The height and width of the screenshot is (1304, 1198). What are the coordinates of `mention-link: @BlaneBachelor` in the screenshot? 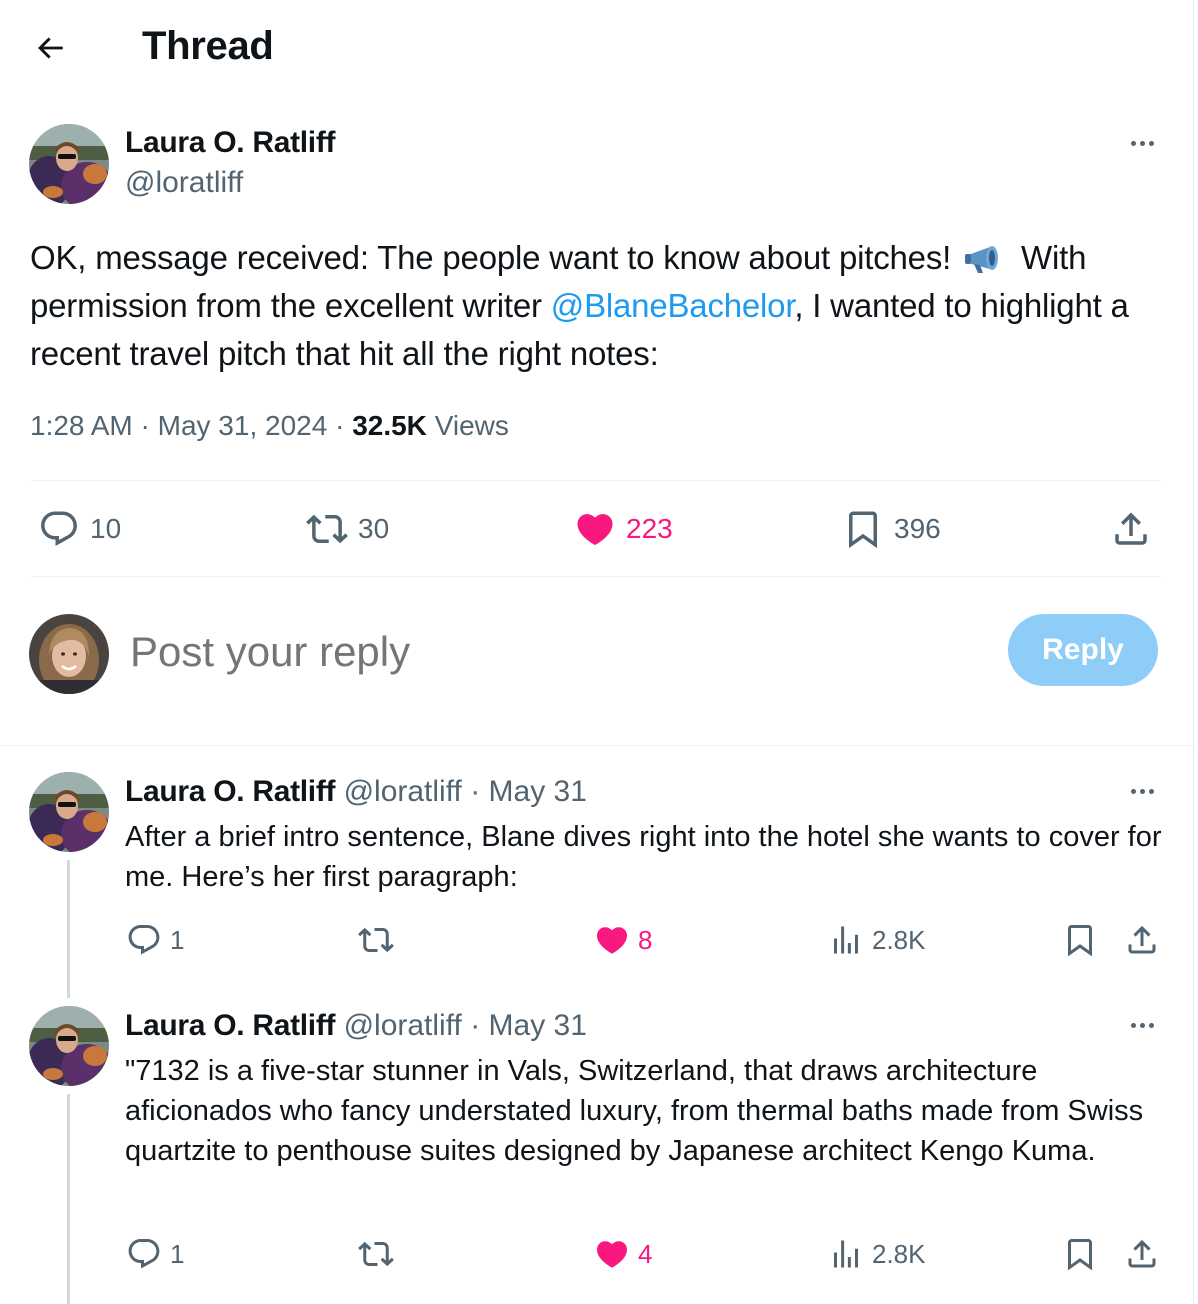 It's located at (673, 305).